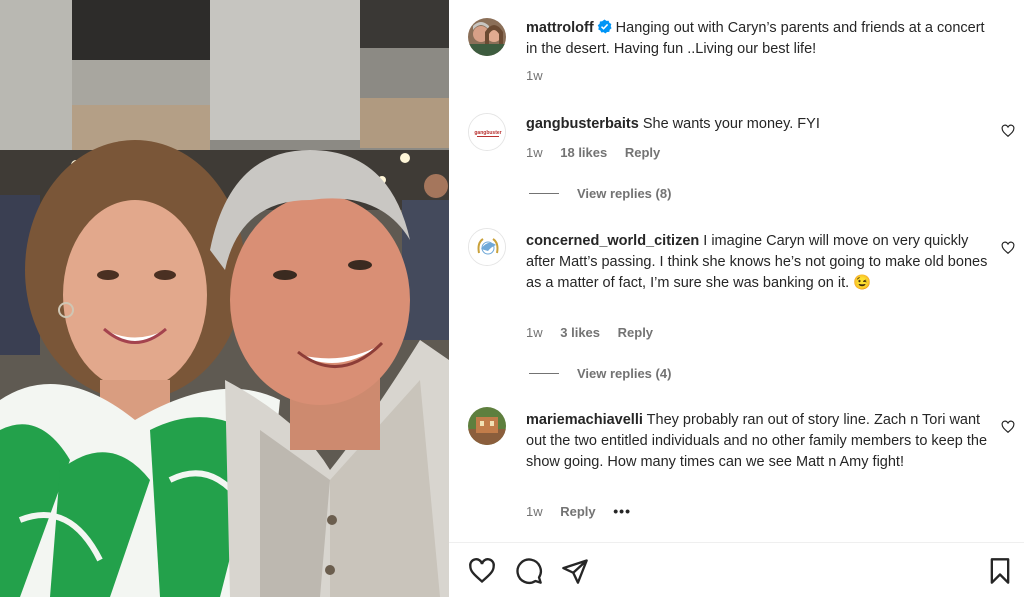 The image size is (1024, 597). I want to click on bookmark-icon, so click(1000, 571).